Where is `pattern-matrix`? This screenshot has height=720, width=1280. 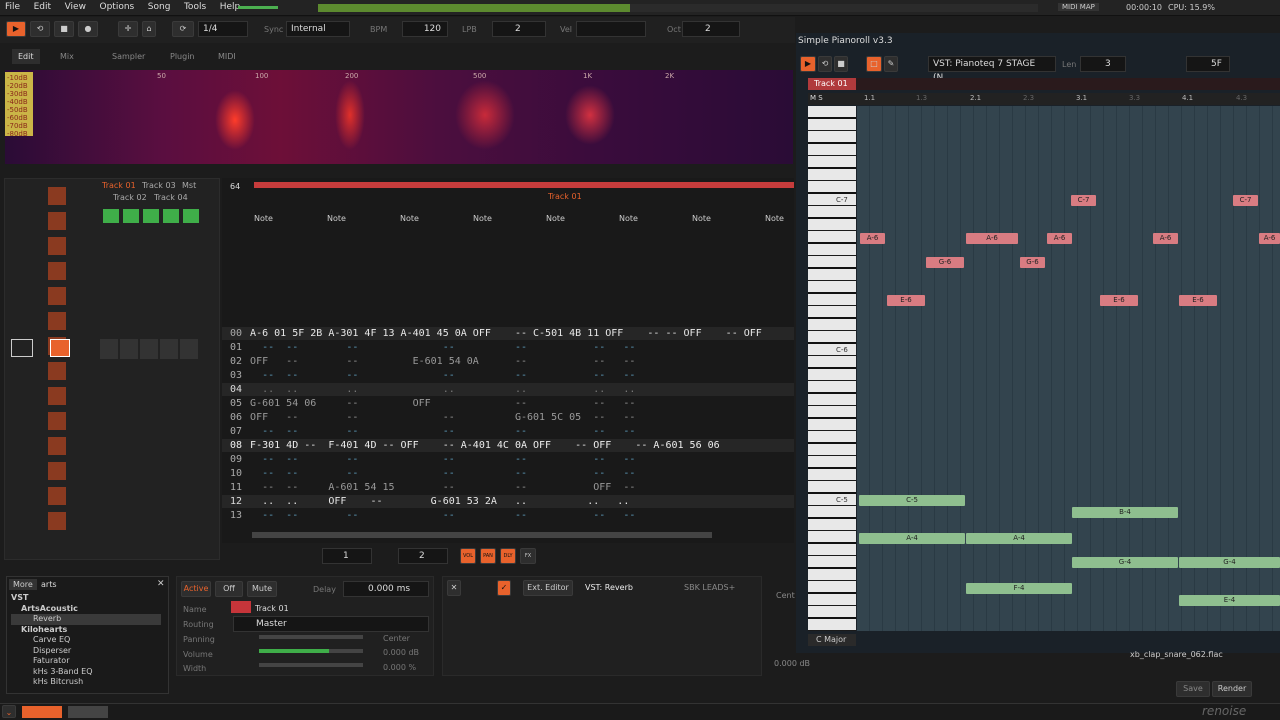 pattern-matrix is located at coordinates (149, 349).